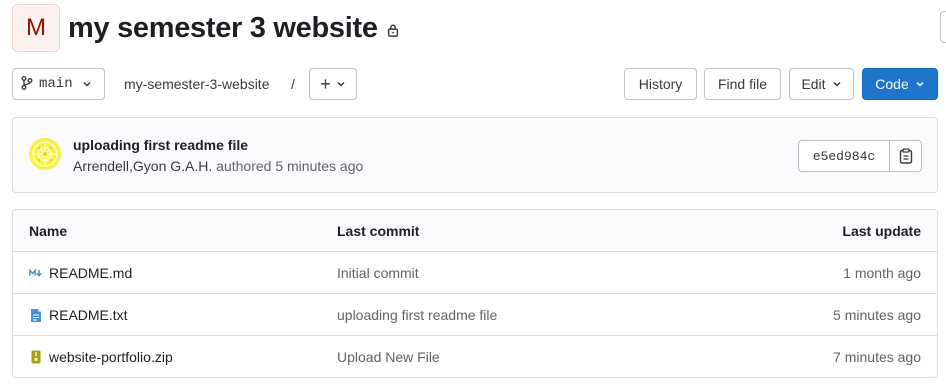  Describe the element at coordinates (325, 84) in the screenshot. I see `plus-icon: +` at that location.